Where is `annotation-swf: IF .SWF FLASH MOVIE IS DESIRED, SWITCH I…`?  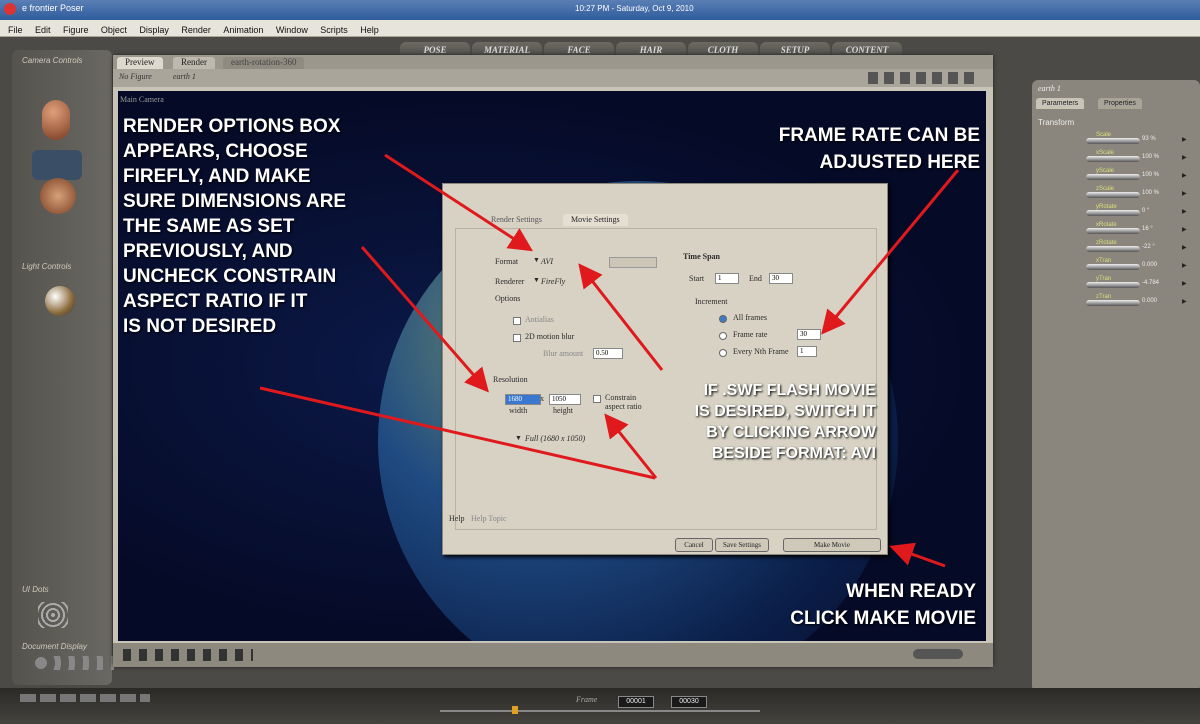
annotation-swf: IF .SWF FLASH MOVIE IS DESIRED, SWITCH I… is located at coordinates (758, 422).